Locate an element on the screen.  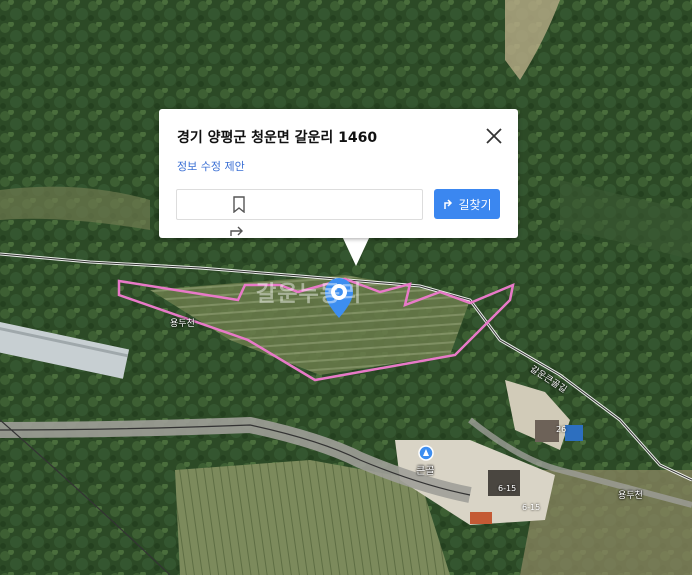
road-label-yongducheon-west: 용두천 is located at coordinates (182, 324).